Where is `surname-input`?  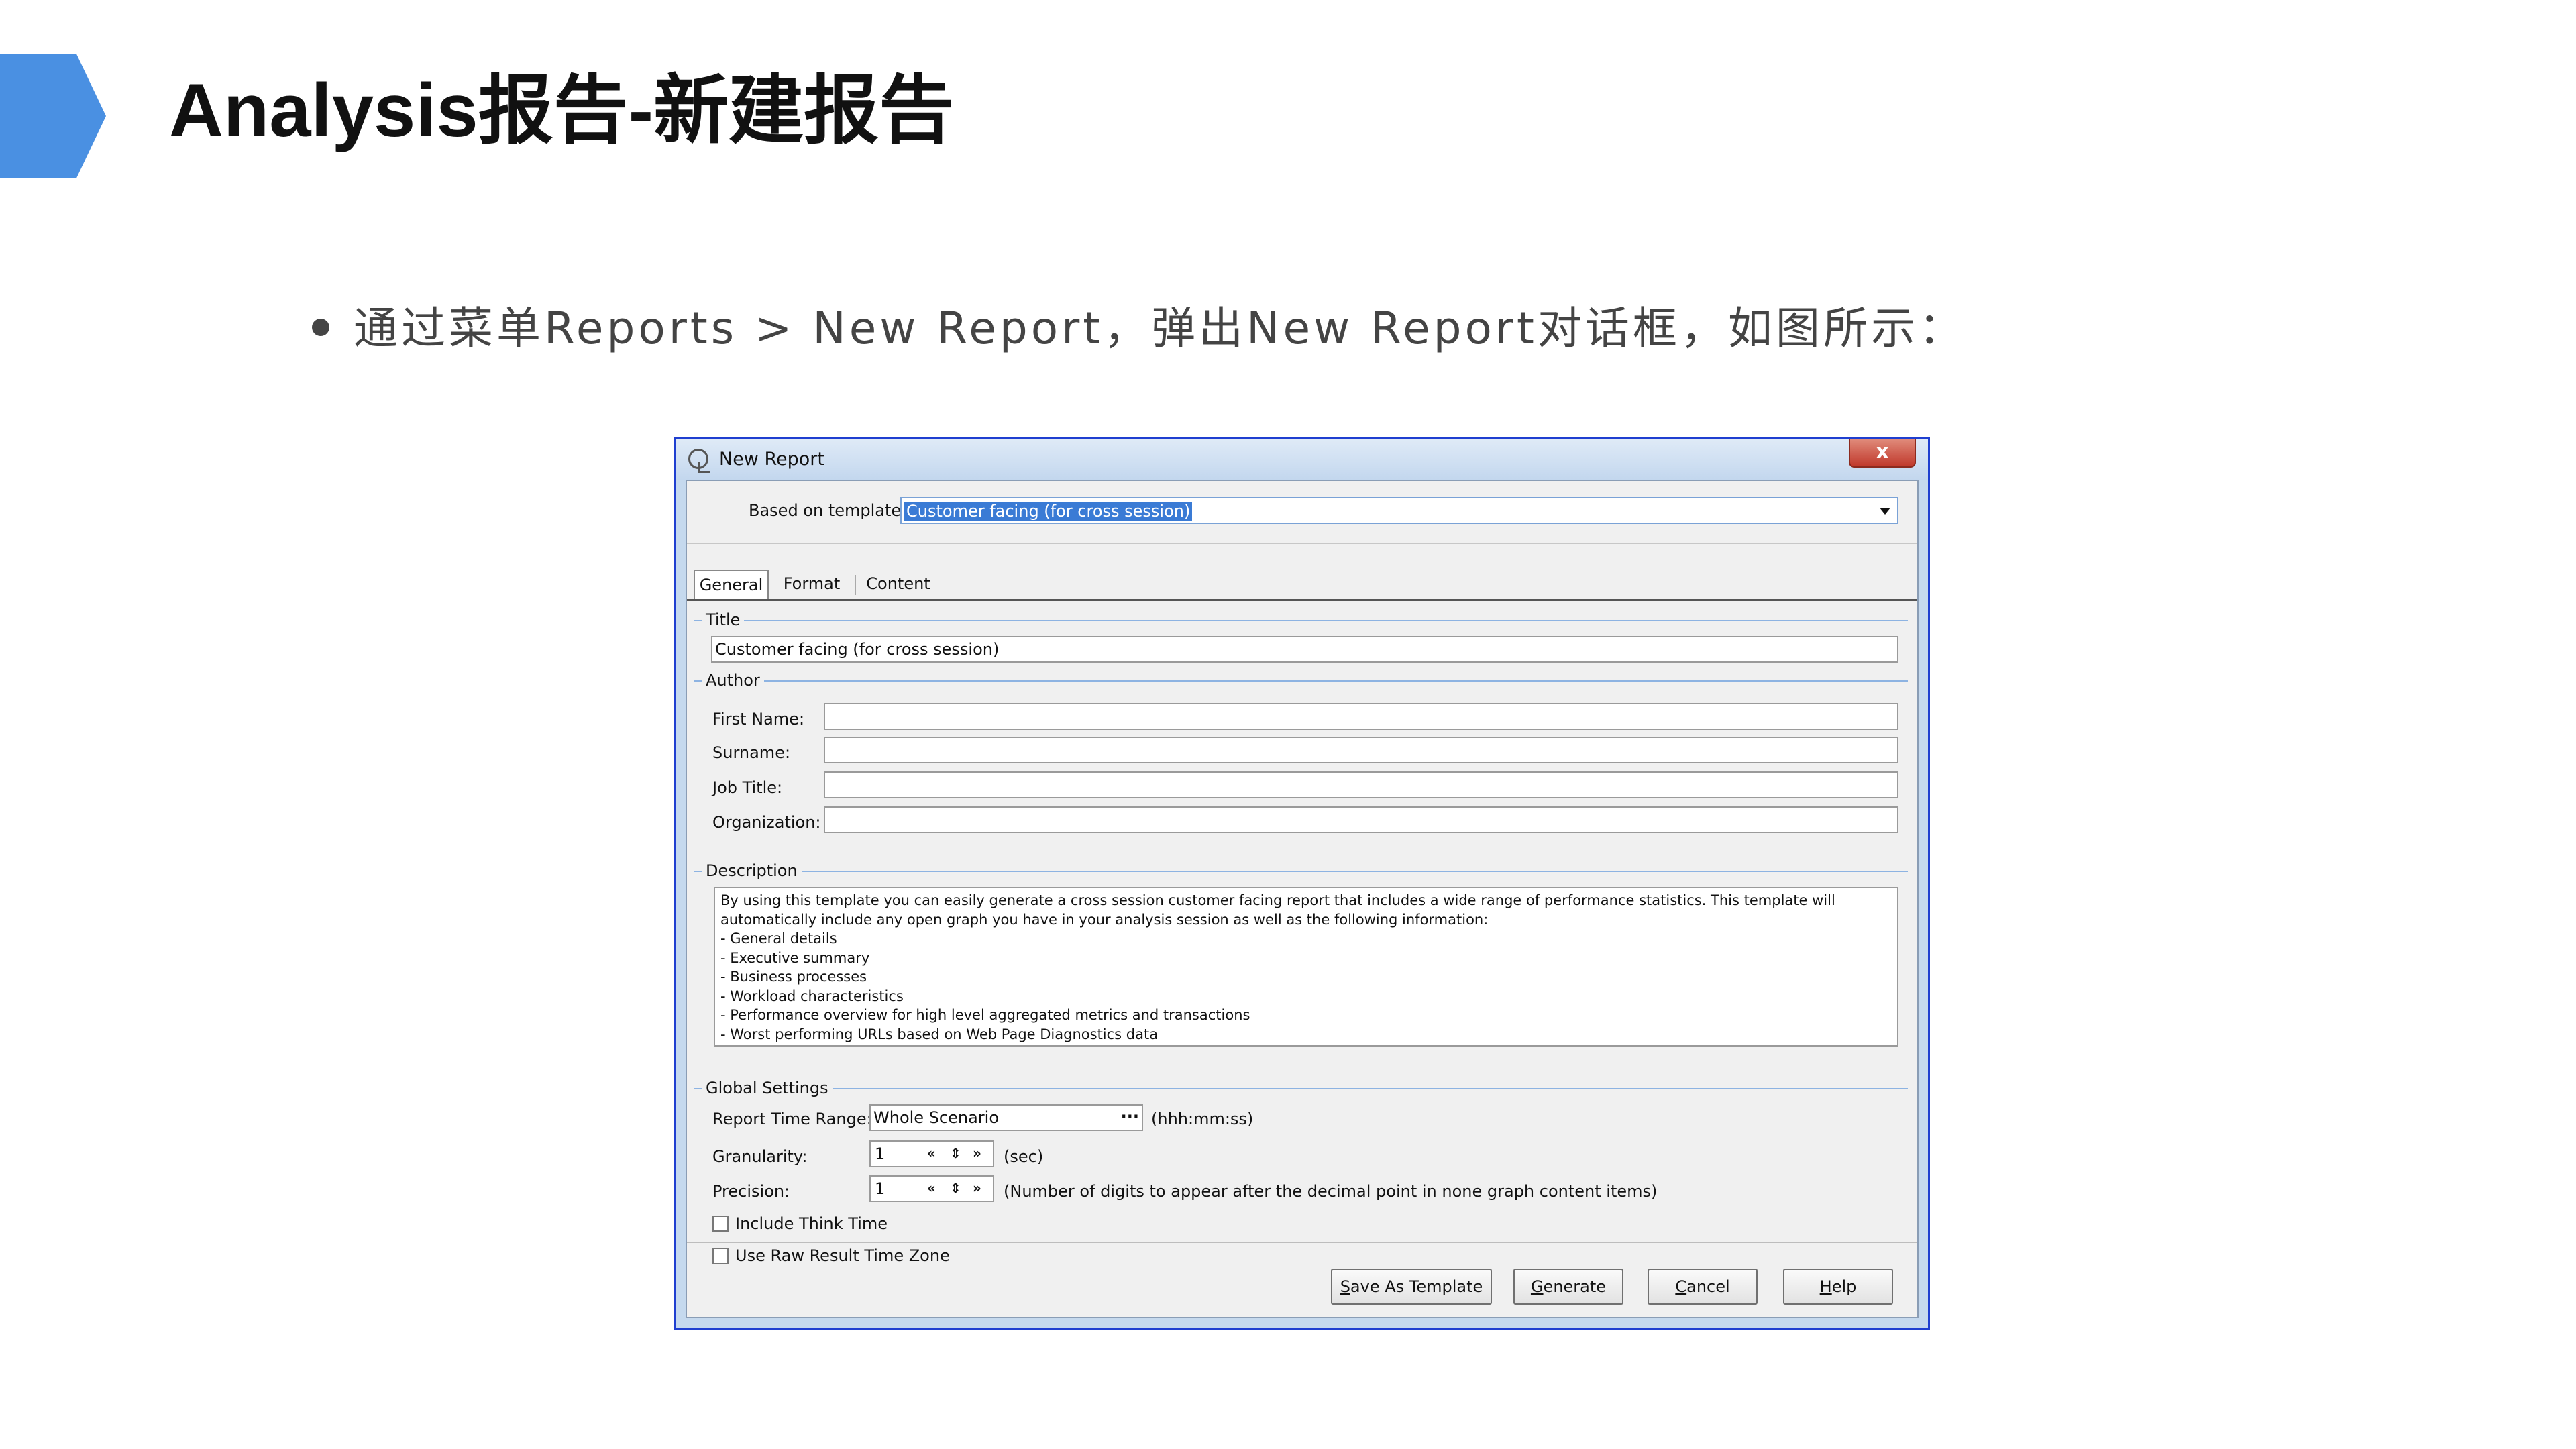
surname-input is located at coordinates (1361, 750).